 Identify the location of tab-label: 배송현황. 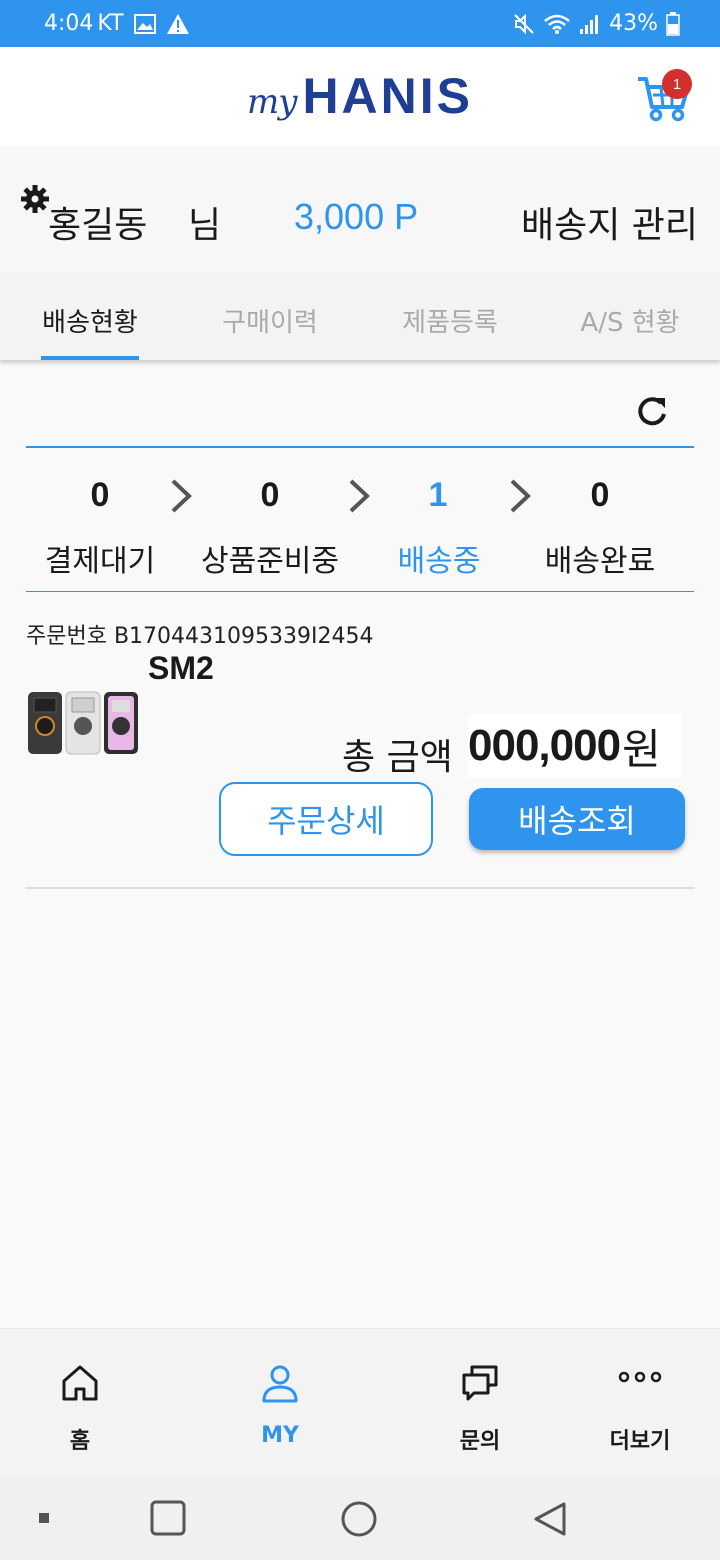
(90, 323).